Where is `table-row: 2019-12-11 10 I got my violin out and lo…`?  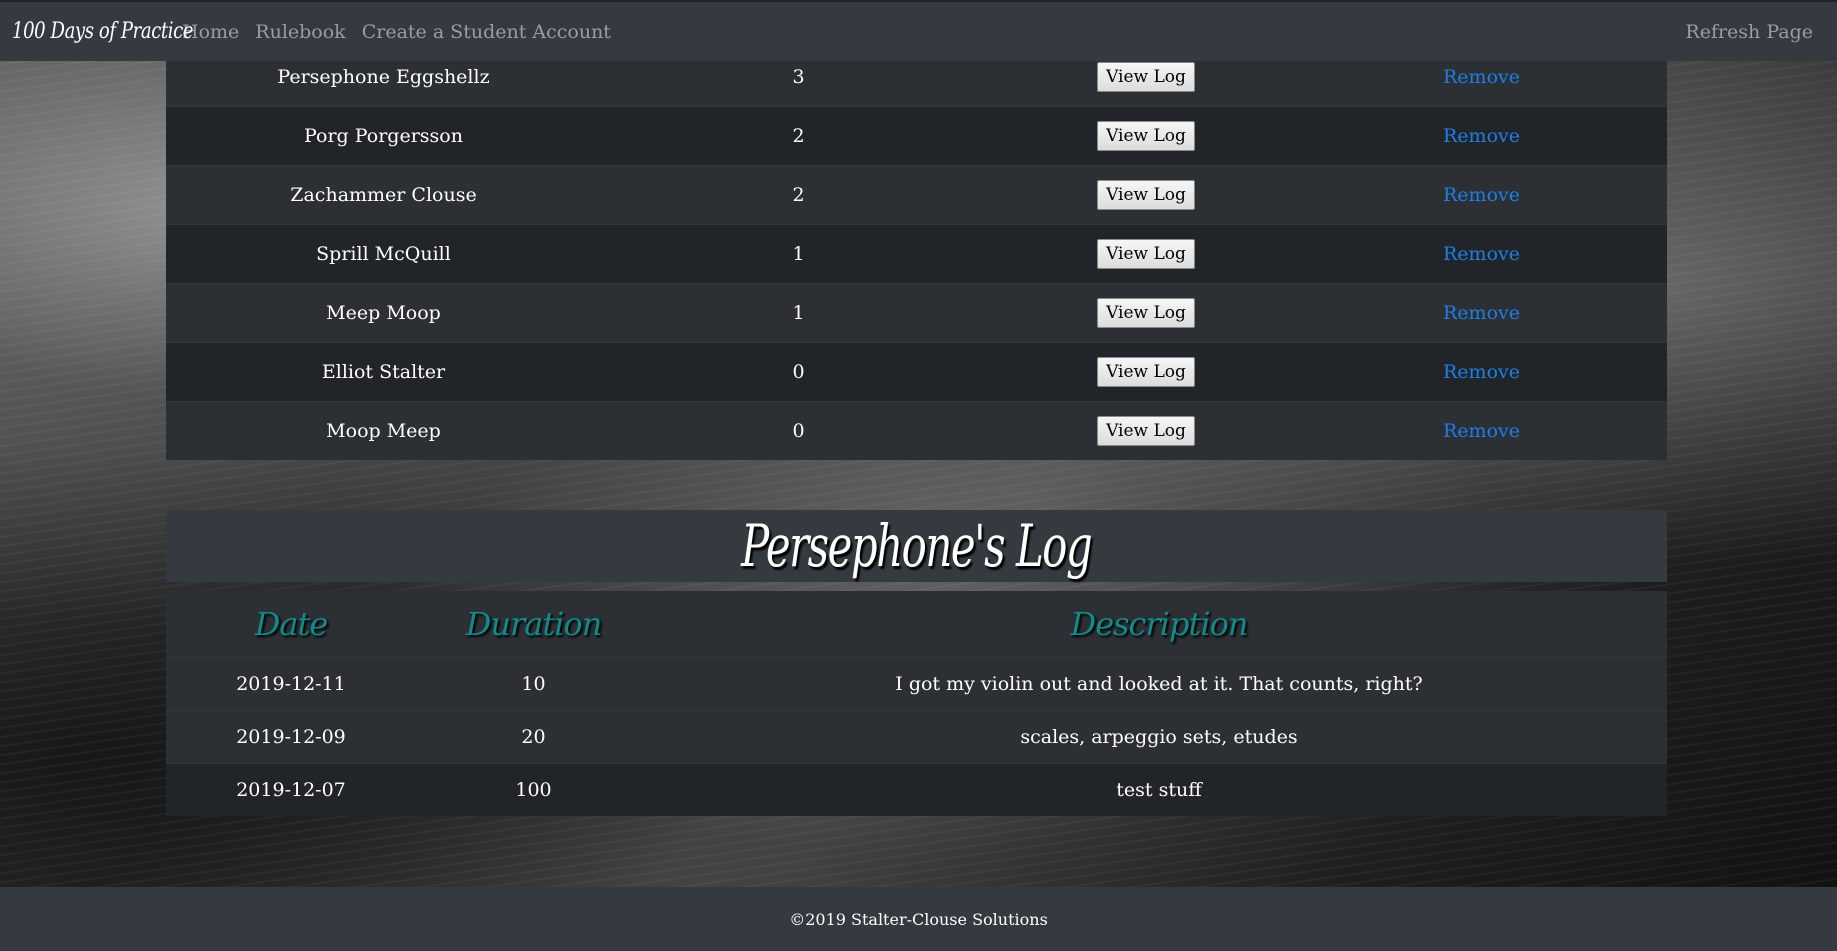 table-row: 2019-12-11 10 I got my violin out and lo… is located at coordinates (916, 683).